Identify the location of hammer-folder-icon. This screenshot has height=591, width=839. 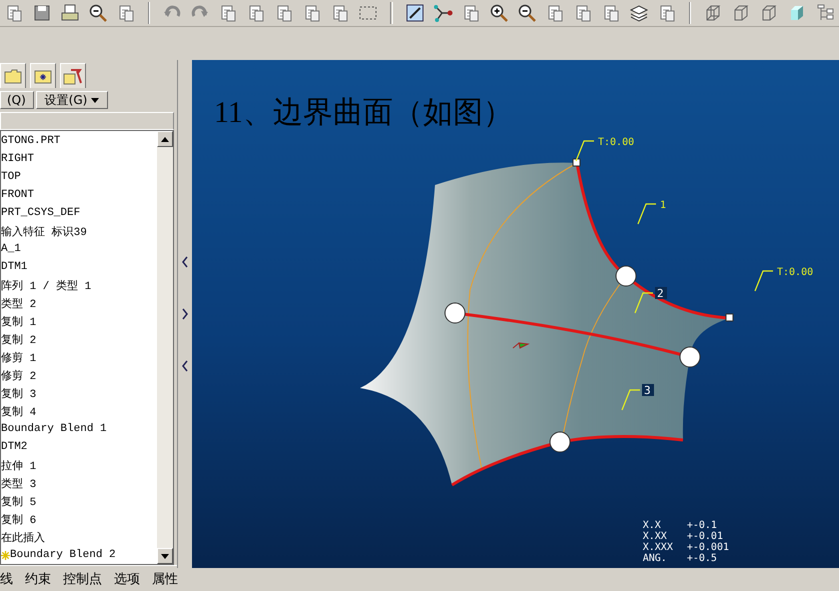
(73, 76).